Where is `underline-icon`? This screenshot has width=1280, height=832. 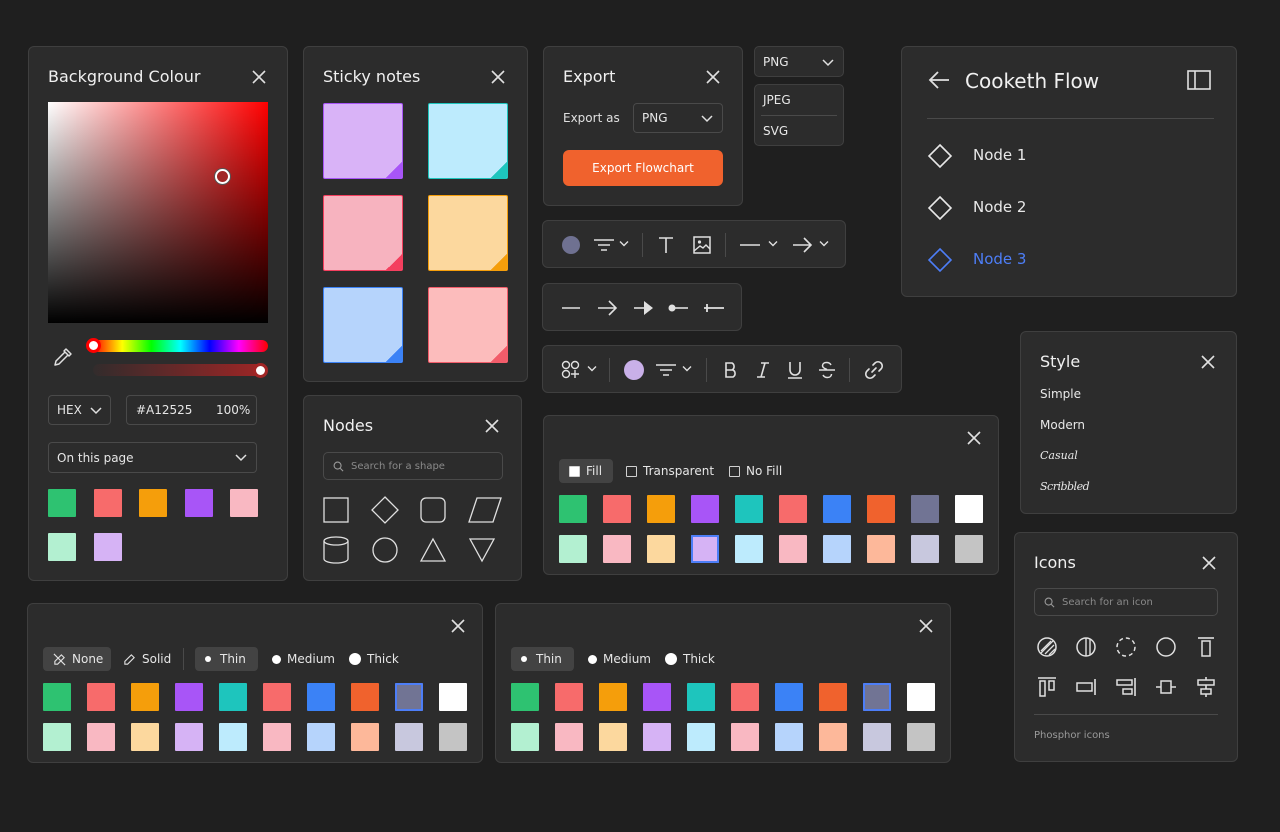
underline-icon is located at coordinates (795, 370).